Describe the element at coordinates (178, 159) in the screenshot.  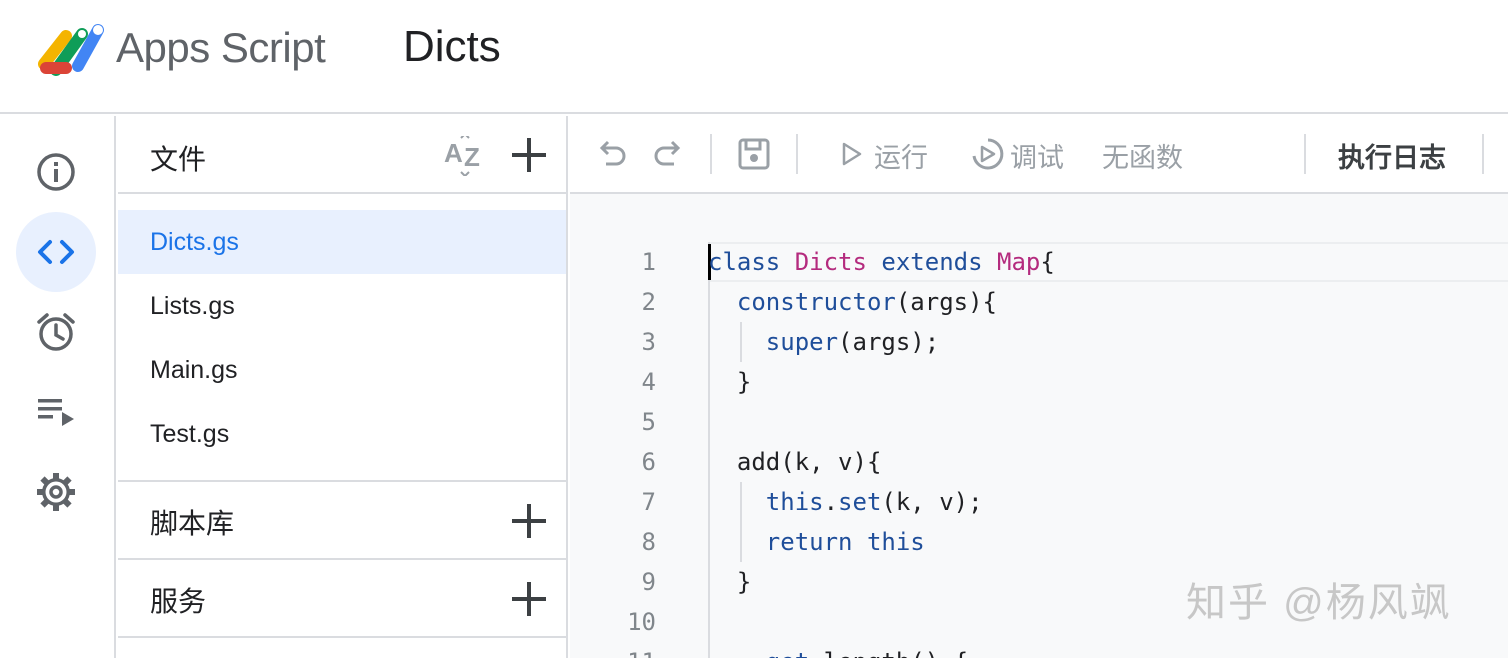
I see `files-title: 文件` at that location.